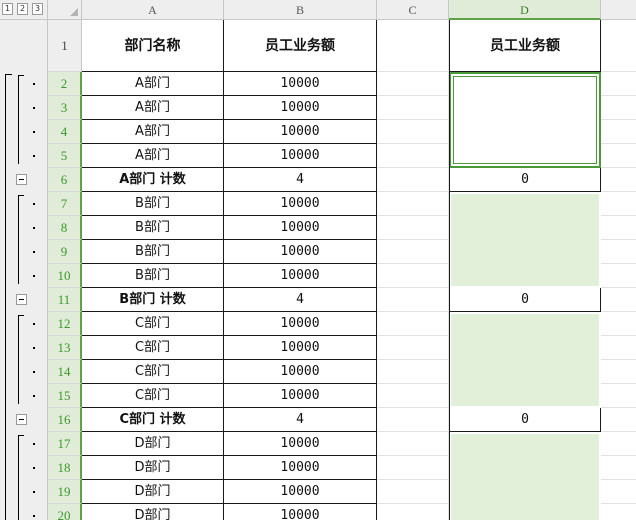  Describe the element at coordinates (413, 396) in the screenshot. I see `cell-c15` at that location.